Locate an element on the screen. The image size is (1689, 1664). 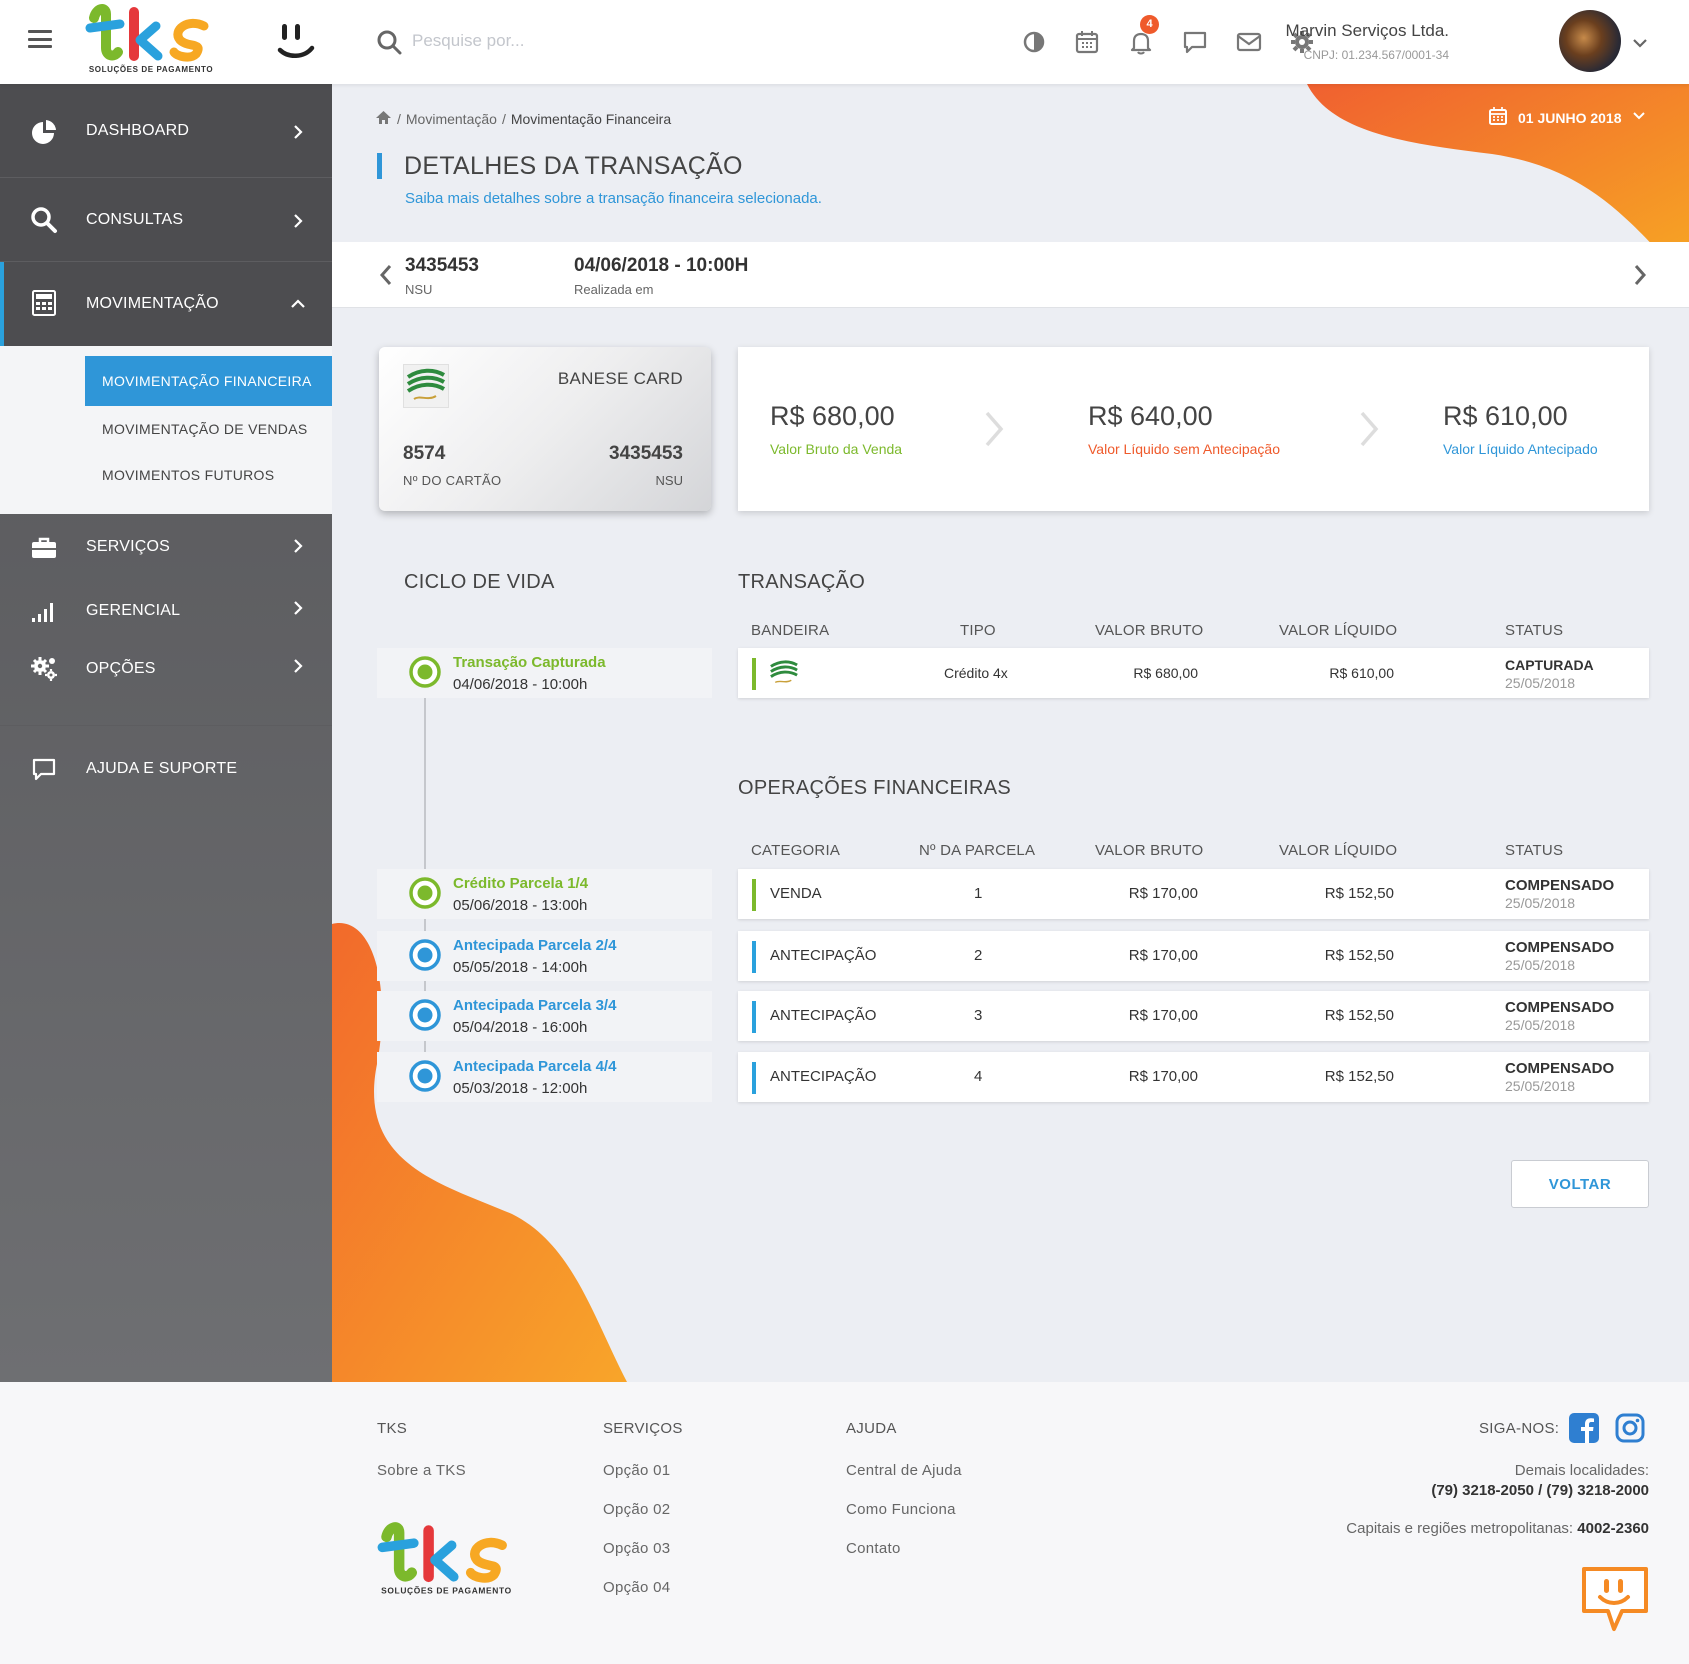
breadcrumb: / Movimentação / Movimentação Financeira is located at coordinates (523, 119).